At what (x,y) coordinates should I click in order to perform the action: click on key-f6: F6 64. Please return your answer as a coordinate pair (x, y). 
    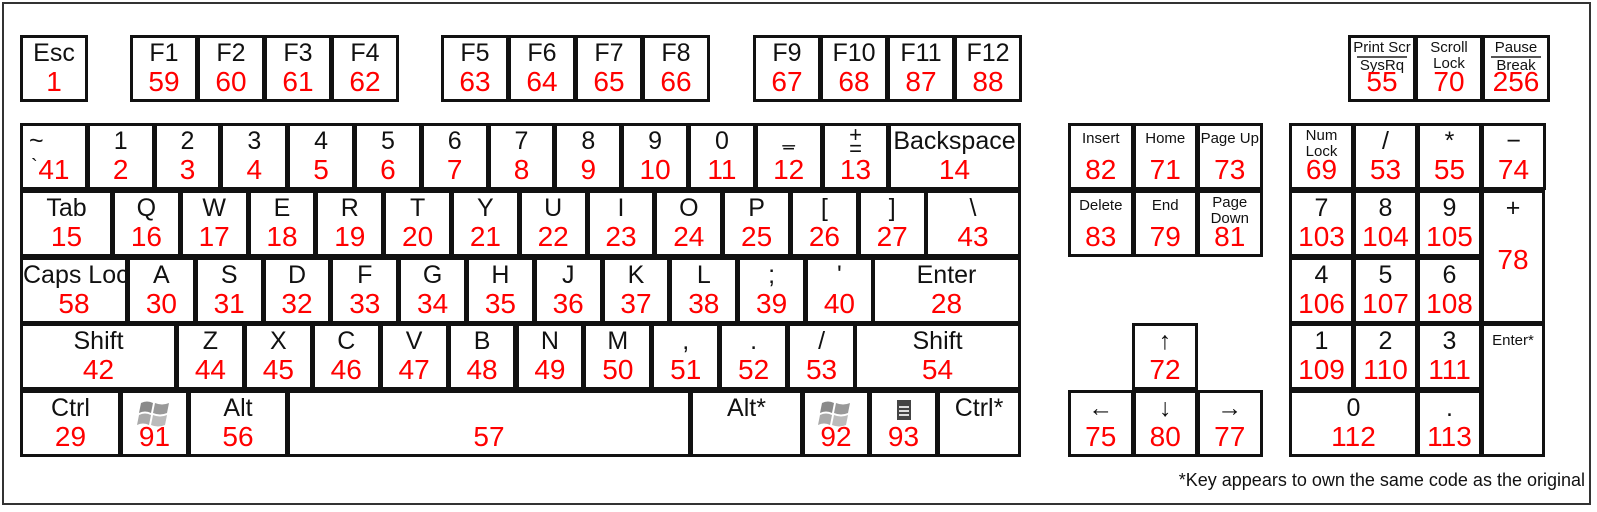
    Looking at the image, I should click on (542, 68).